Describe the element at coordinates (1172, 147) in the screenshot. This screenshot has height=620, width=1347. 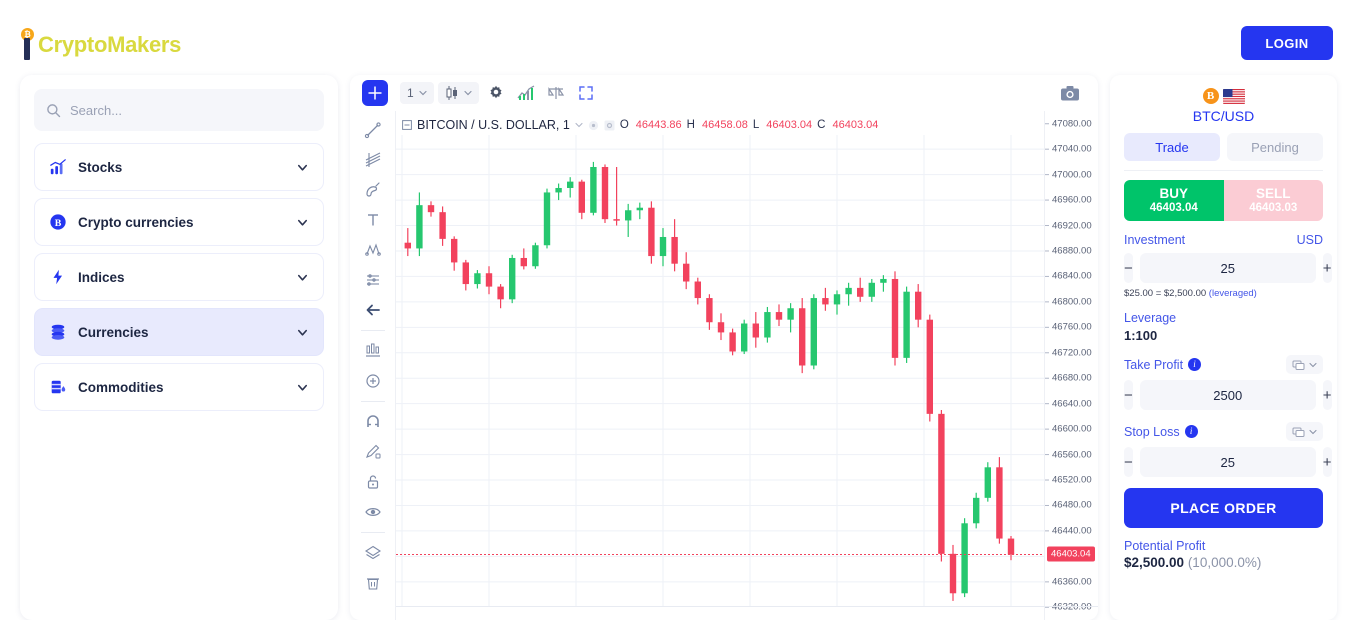
I see `tab-trade: Trade` at that location.